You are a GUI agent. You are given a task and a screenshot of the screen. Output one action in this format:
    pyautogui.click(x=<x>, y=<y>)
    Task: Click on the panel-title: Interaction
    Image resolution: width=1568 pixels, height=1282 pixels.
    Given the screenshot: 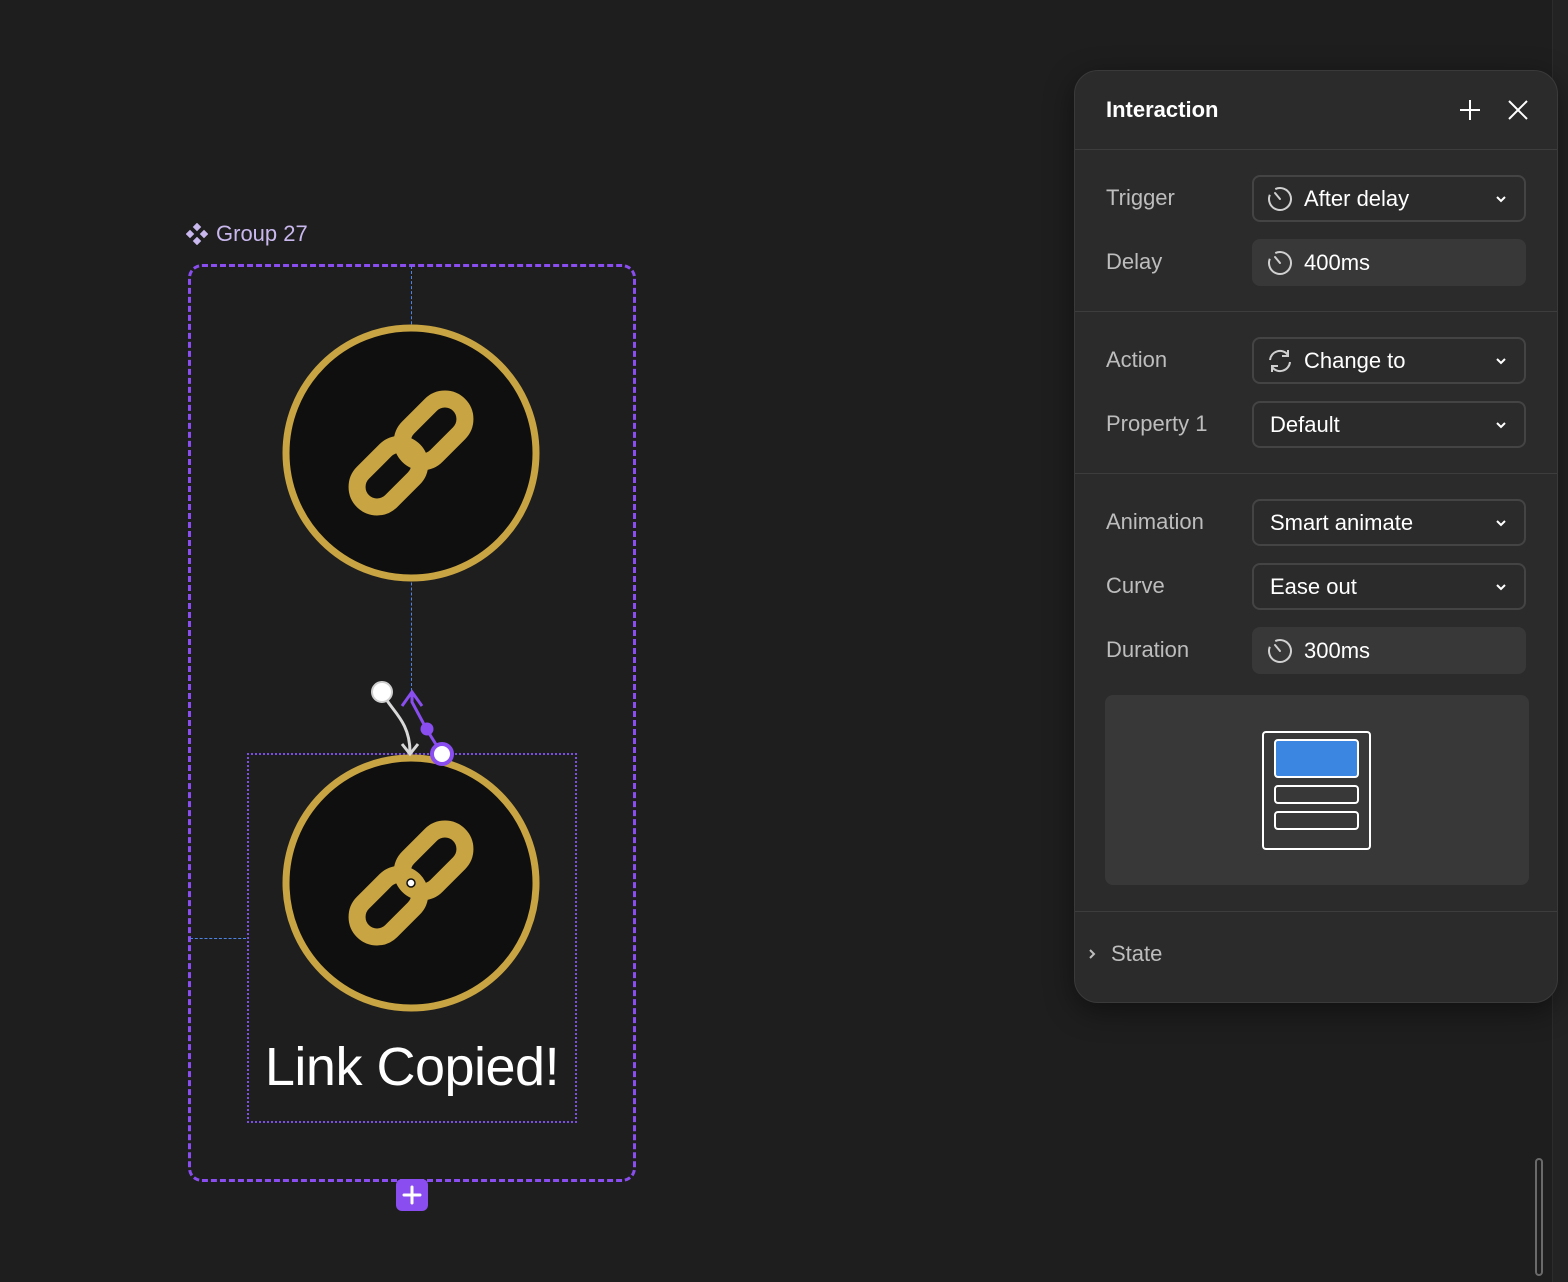 What is the action you would take?
    pyautogui.click(x=1162, y=109)
    